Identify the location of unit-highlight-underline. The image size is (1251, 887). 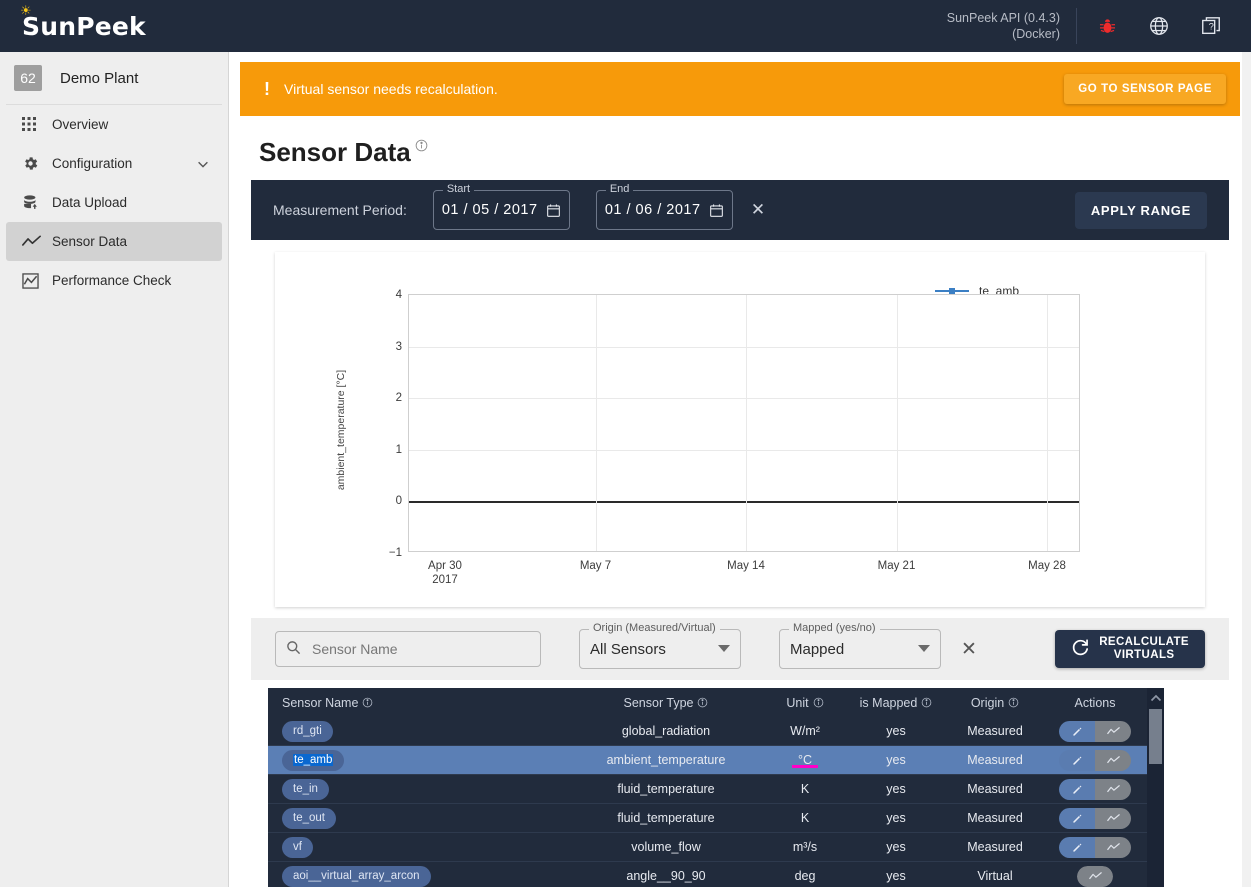
(805, 766).